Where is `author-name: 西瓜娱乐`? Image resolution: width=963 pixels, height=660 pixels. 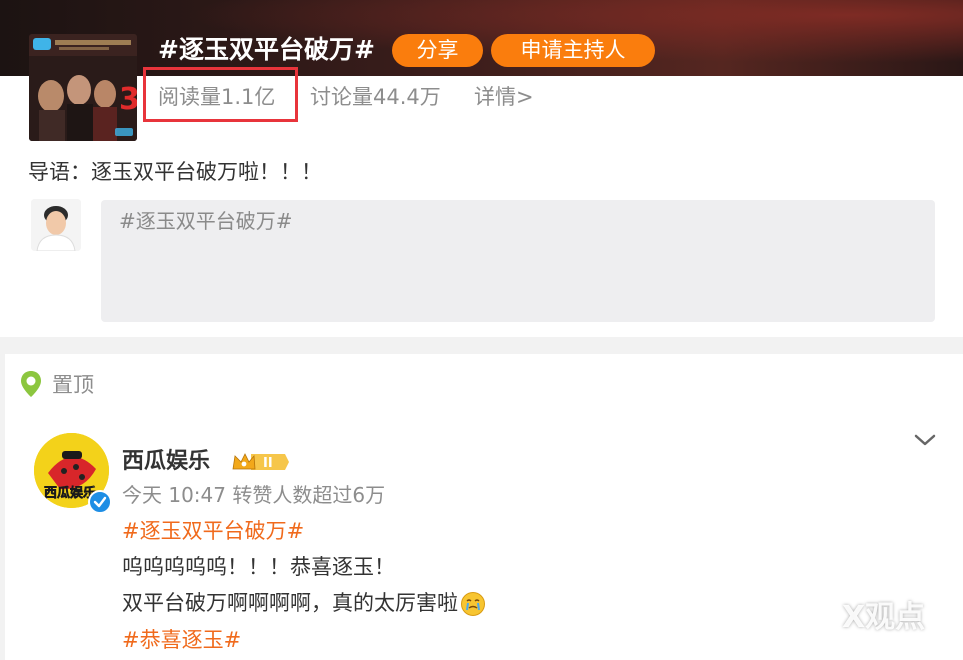 author-name: 西瓜娱乐 is located at coordinates (166, 462).